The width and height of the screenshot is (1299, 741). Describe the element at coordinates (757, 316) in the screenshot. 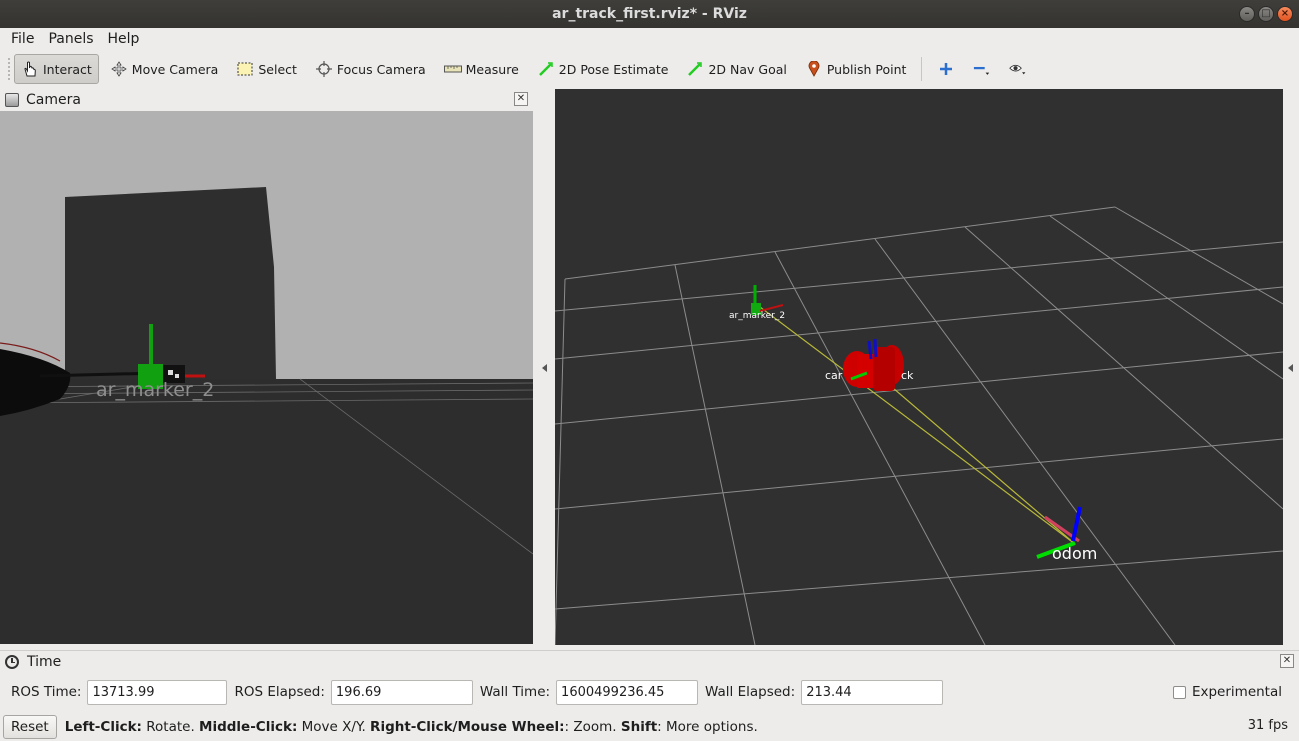

I see `tf-frame-label-marker: ar_marker_2` at that location.